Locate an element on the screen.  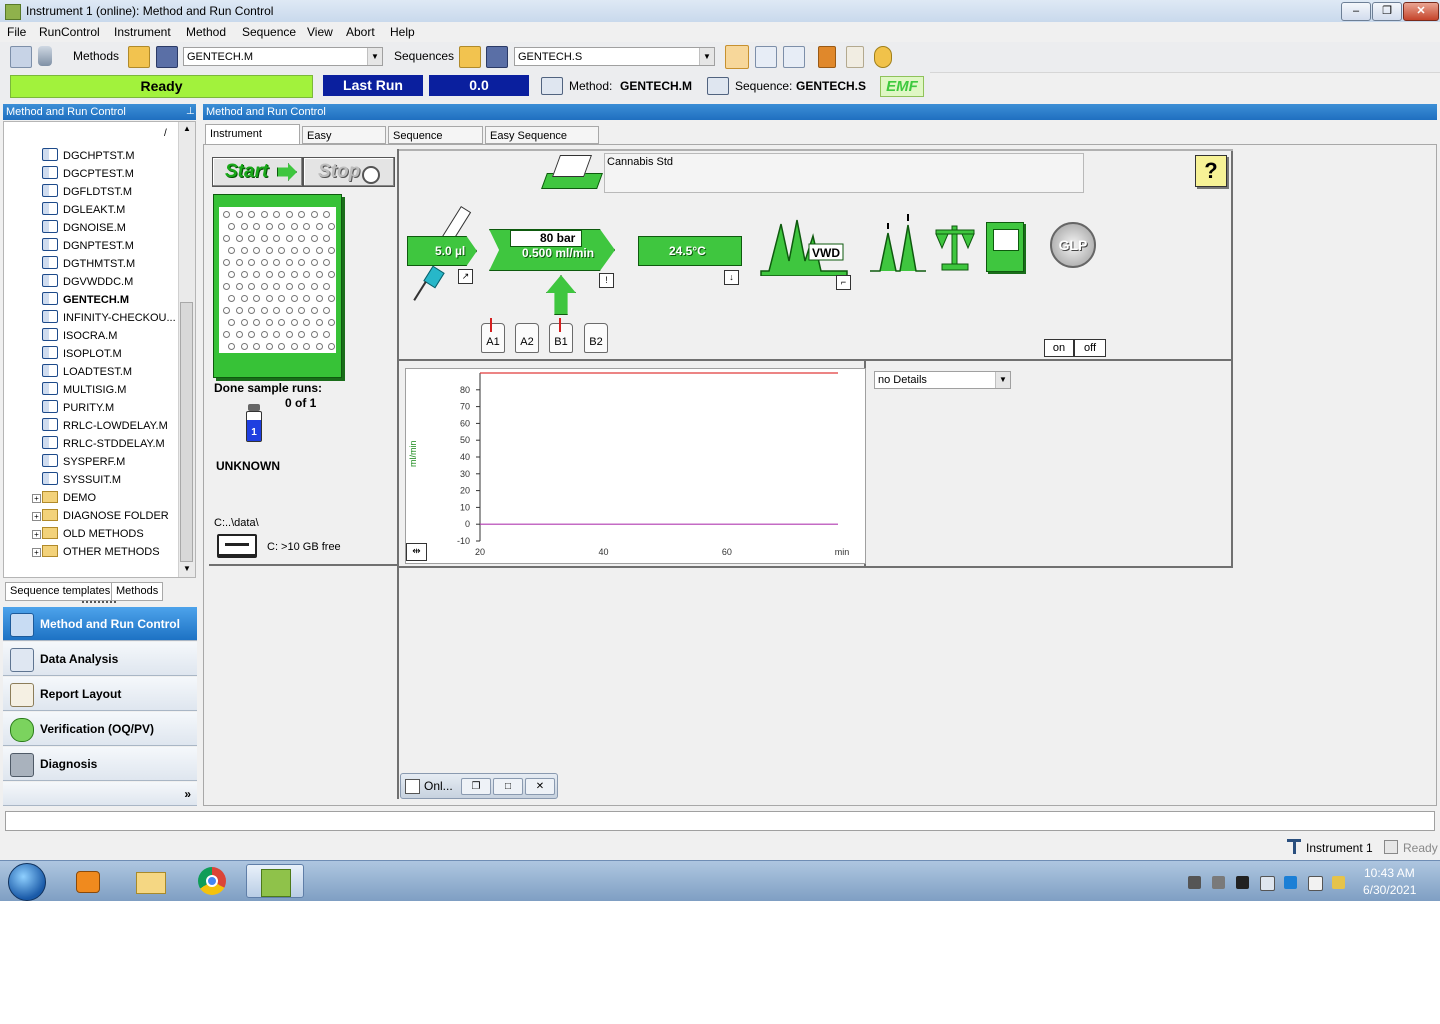
online-plot: 80 70 60 50 40 30 20 10 0 -10 20 40 60 min ml/min is located at coordinates (635, 466).